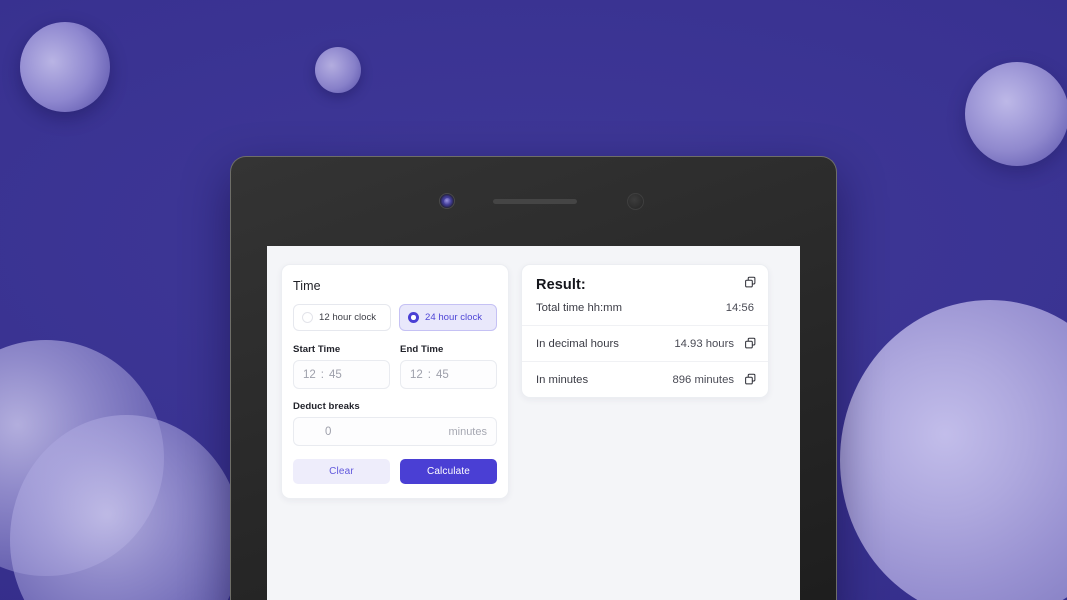 Image resolution: width=1067 pixels, height=600 pixels. I want to click on speaker-grille-icon, so click(535, 201).